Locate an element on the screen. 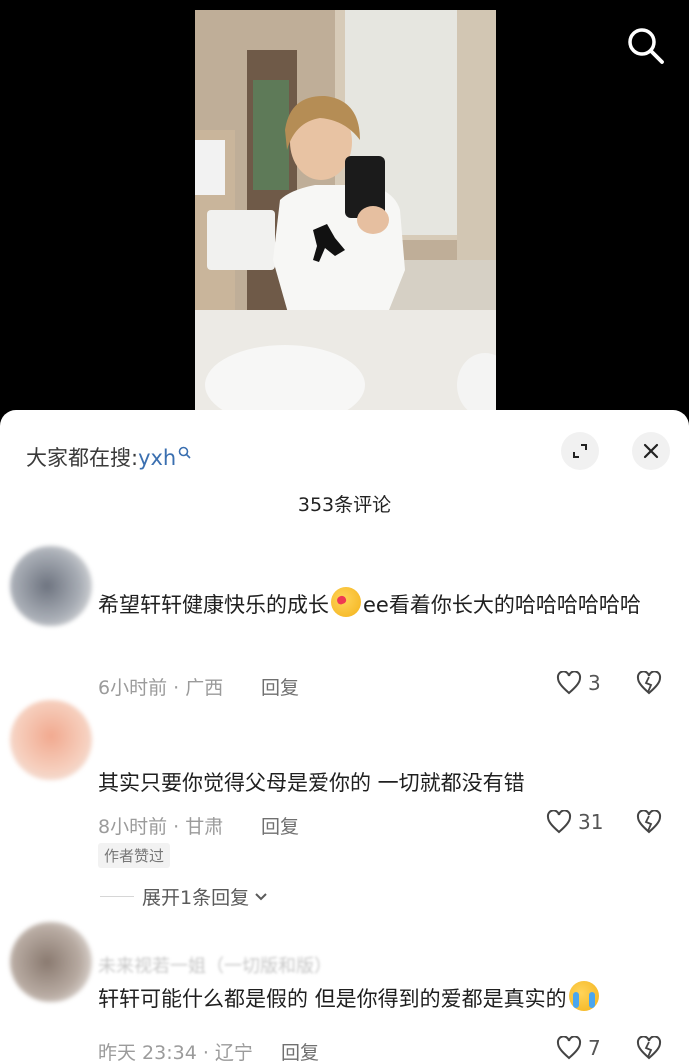 Image resolution: width=689 pixels, height=1063 pixels. expand-replies-button: 展开1条回复 is located at coordinates (184, 896).